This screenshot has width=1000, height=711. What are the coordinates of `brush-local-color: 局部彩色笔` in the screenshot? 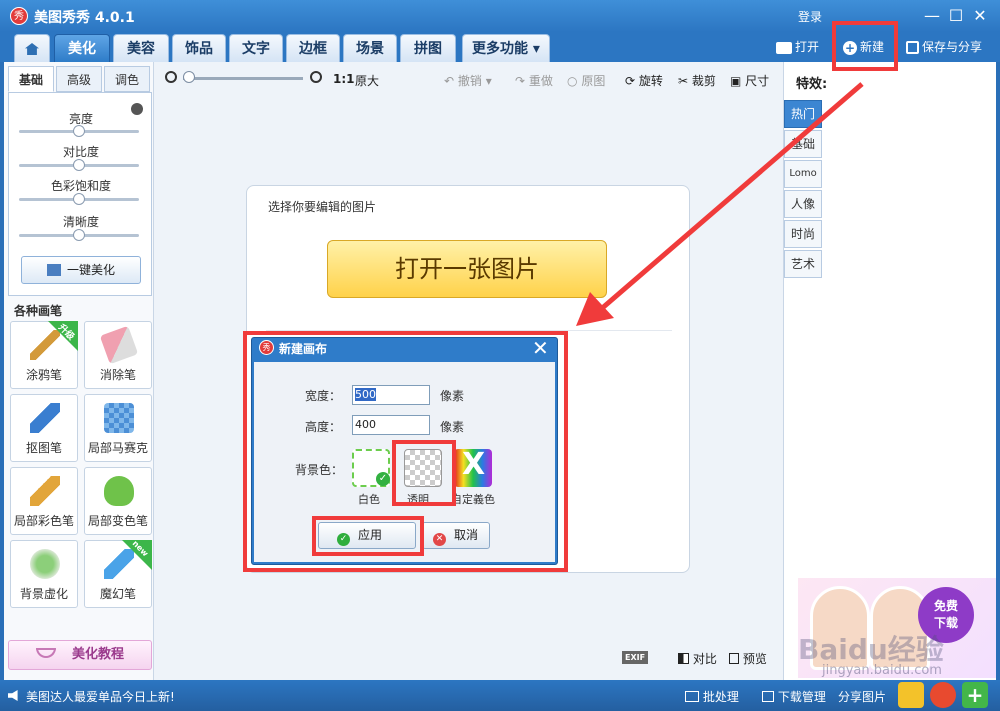 It's located at (44, 501).